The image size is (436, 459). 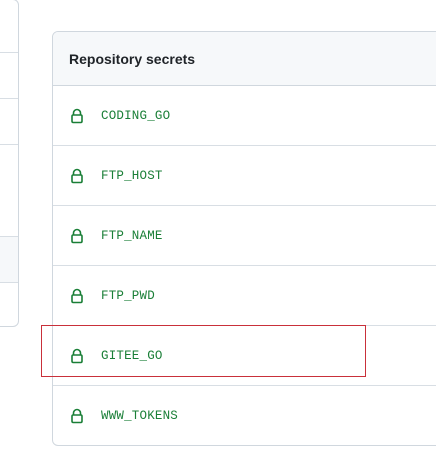 I want to click on secret-row: FTP_PWD, so click(x=244, y=296).